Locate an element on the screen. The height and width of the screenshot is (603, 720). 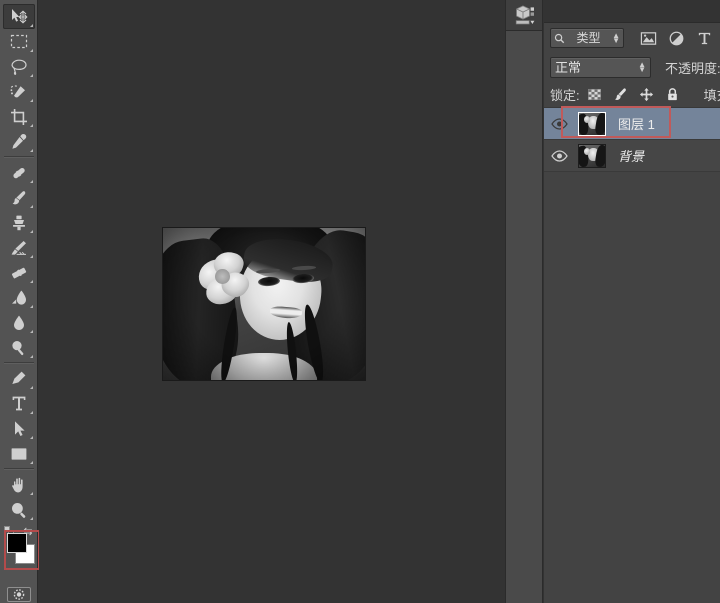
quick-selection-tool is located at coordinates (19, 91).